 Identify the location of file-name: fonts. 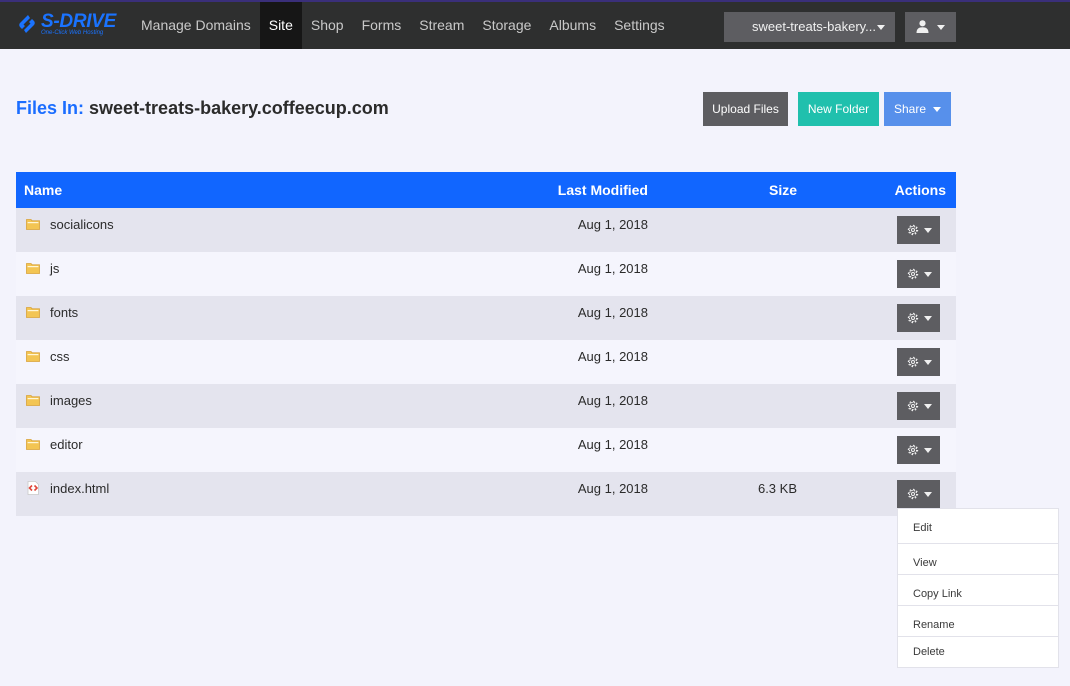
(64, 312).